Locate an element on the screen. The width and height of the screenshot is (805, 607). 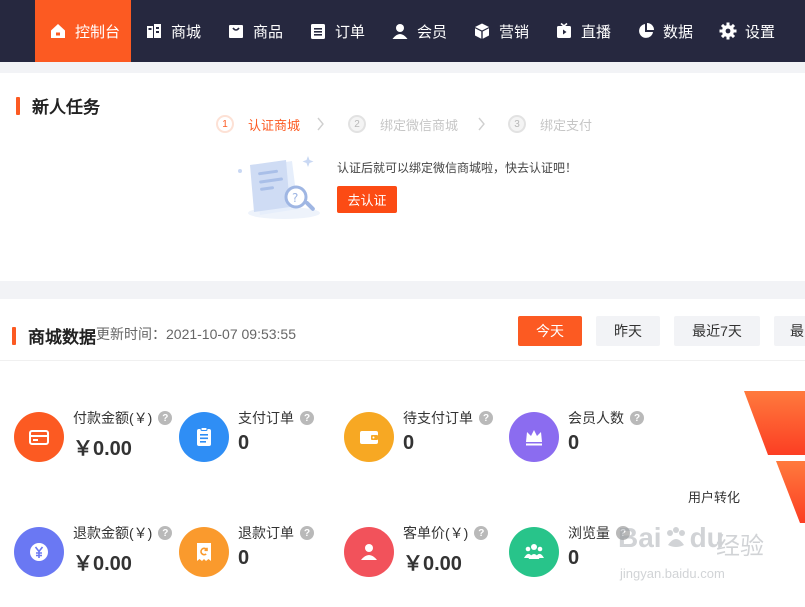
watermark-brand-a: Bai is located at coordinates (640, 537).